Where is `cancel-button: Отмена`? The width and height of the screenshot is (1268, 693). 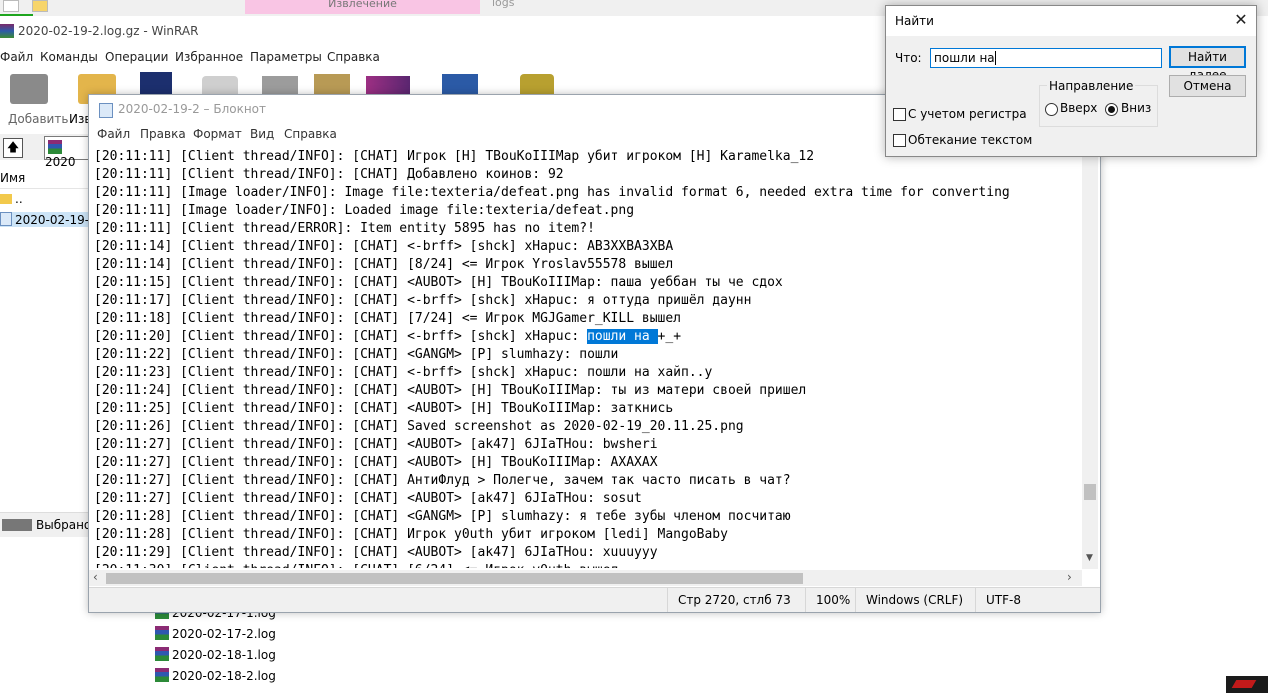 cancel-button: Отмена is located at coordinates (1207, 86).